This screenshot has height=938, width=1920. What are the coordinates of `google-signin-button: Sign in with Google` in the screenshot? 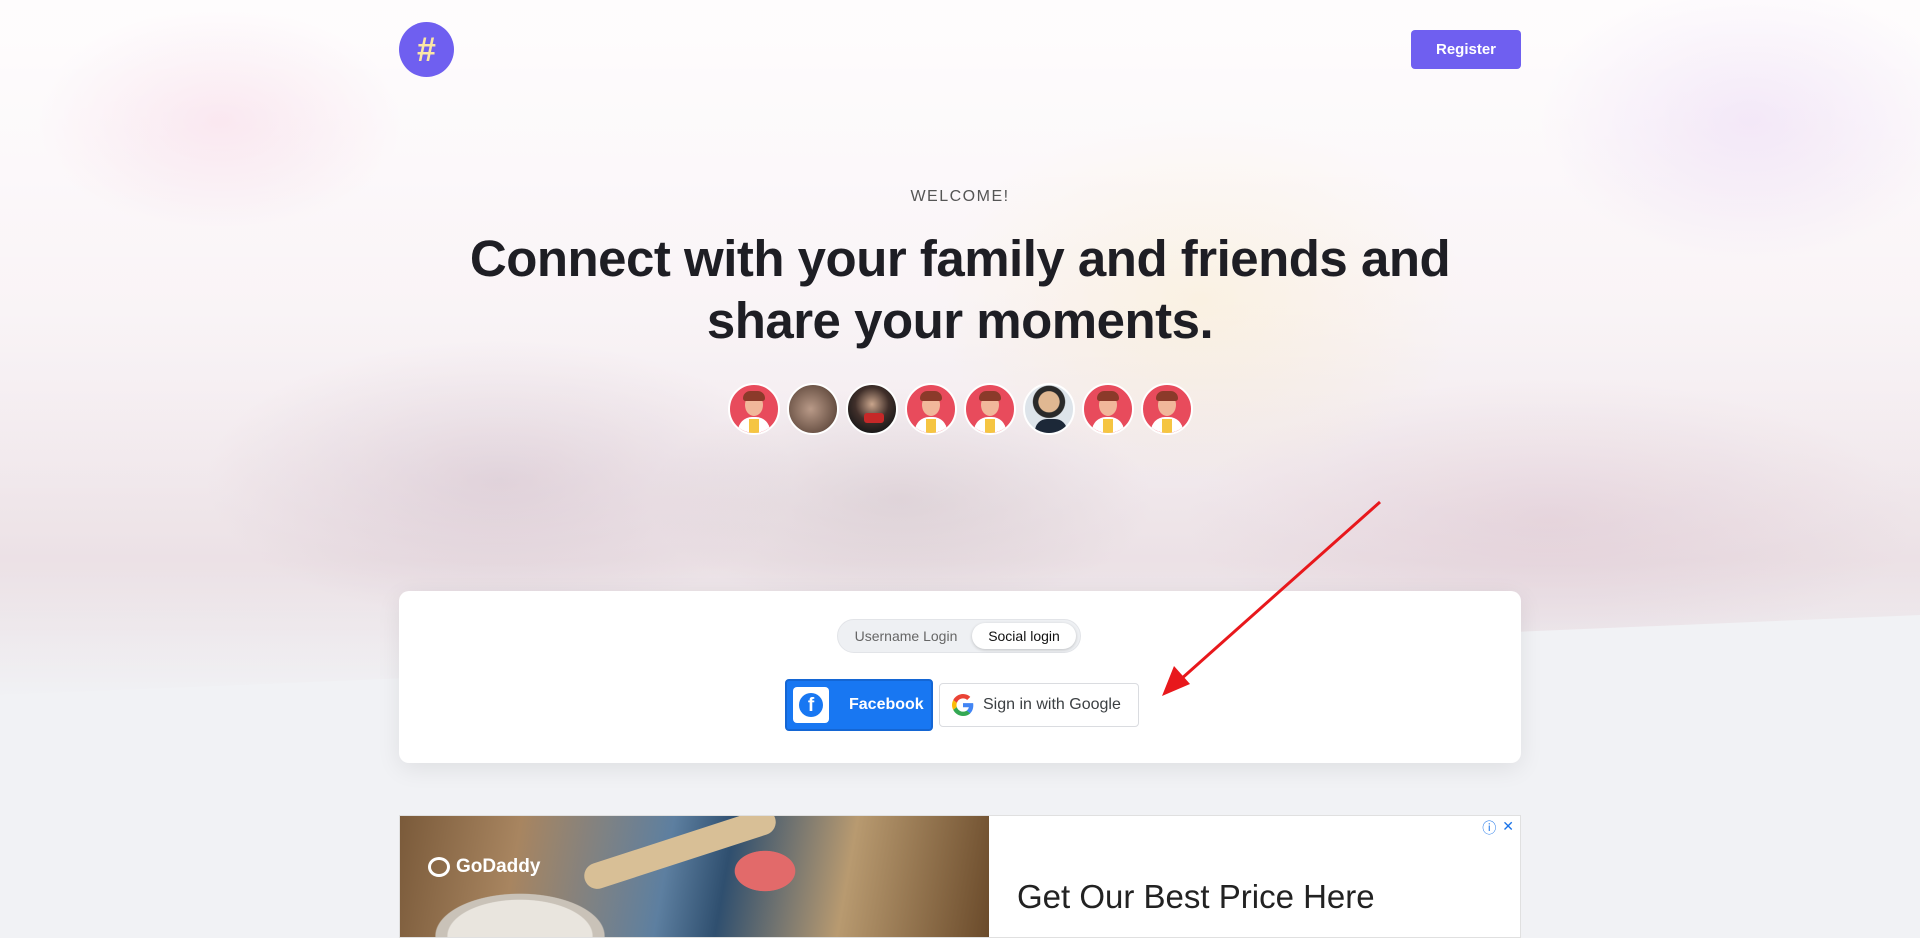 It's located at (1039, 705).